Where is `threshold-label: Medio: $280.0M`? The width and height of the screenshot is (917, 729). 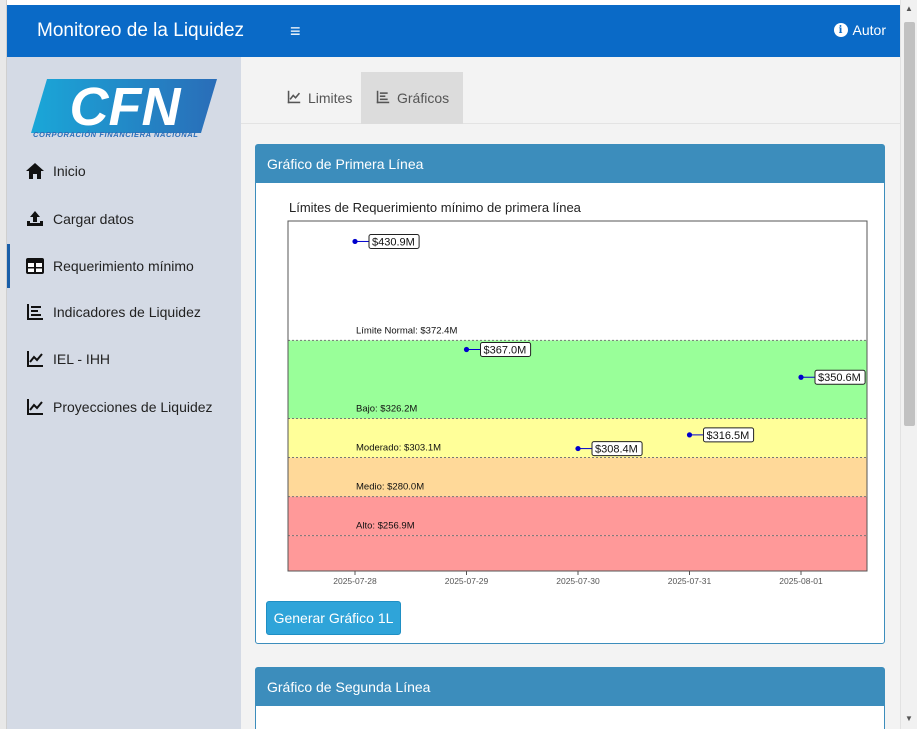 threshold-label: Medio: $280.0M is located at coordinates (390, 487).